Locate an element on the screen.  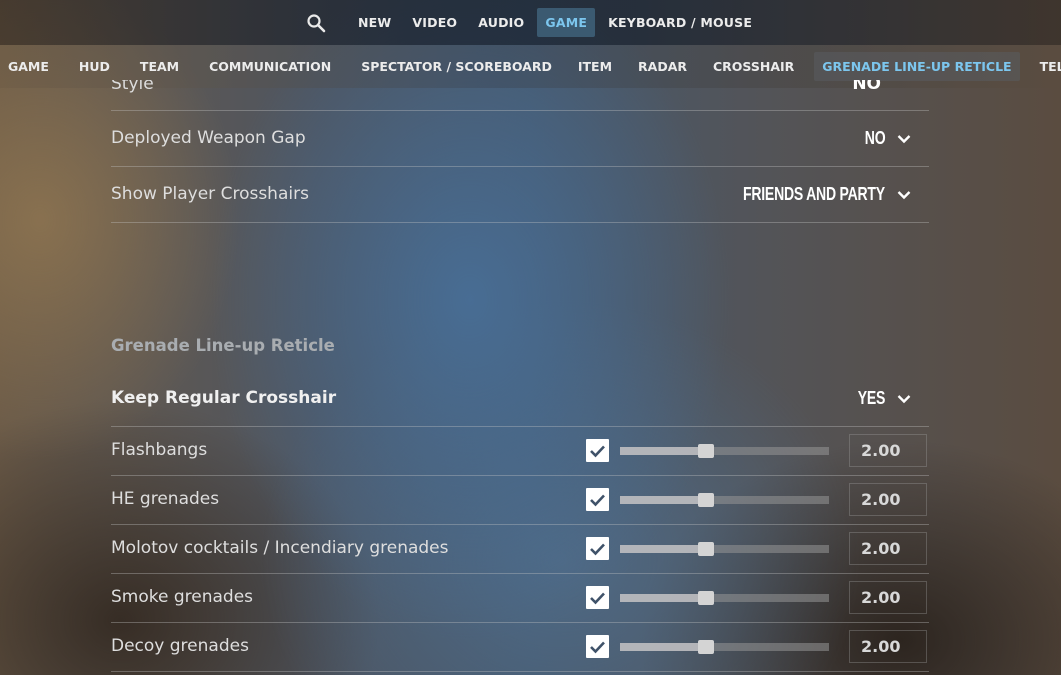
grenade-label: Molotov cocktails / Incendiary grenades is located at coordinates (280, 548).